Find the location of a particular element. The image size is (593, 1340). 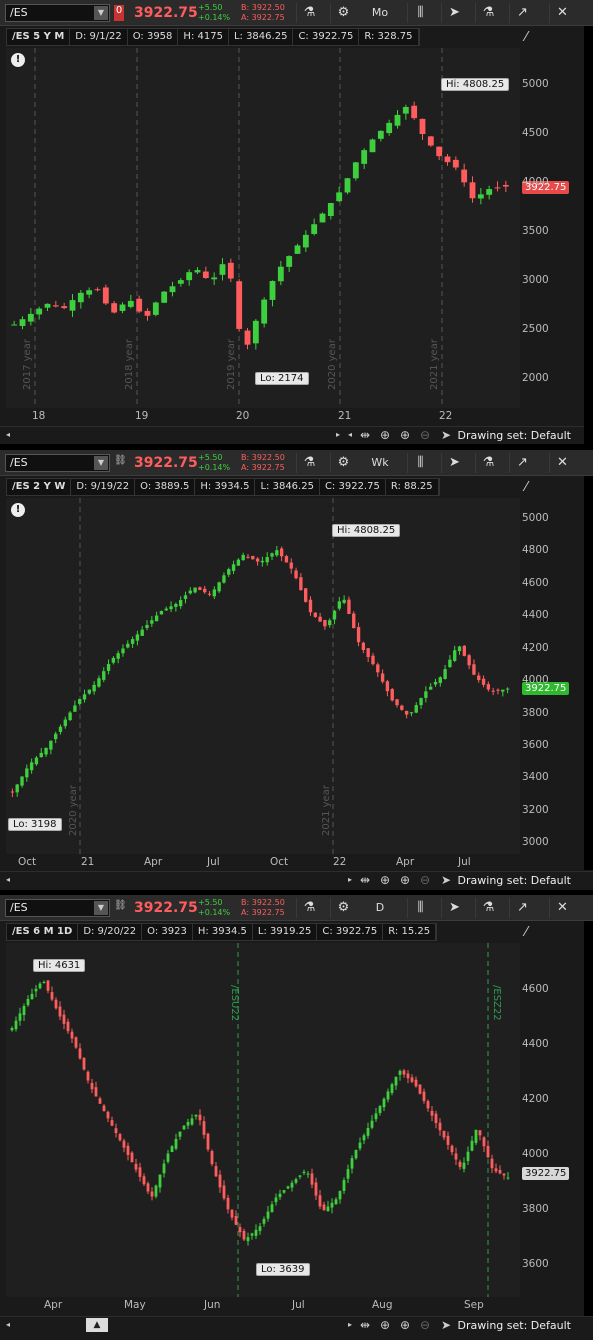

time-axis: 18 19 20 21 22 is located at coordinates (263, 417).